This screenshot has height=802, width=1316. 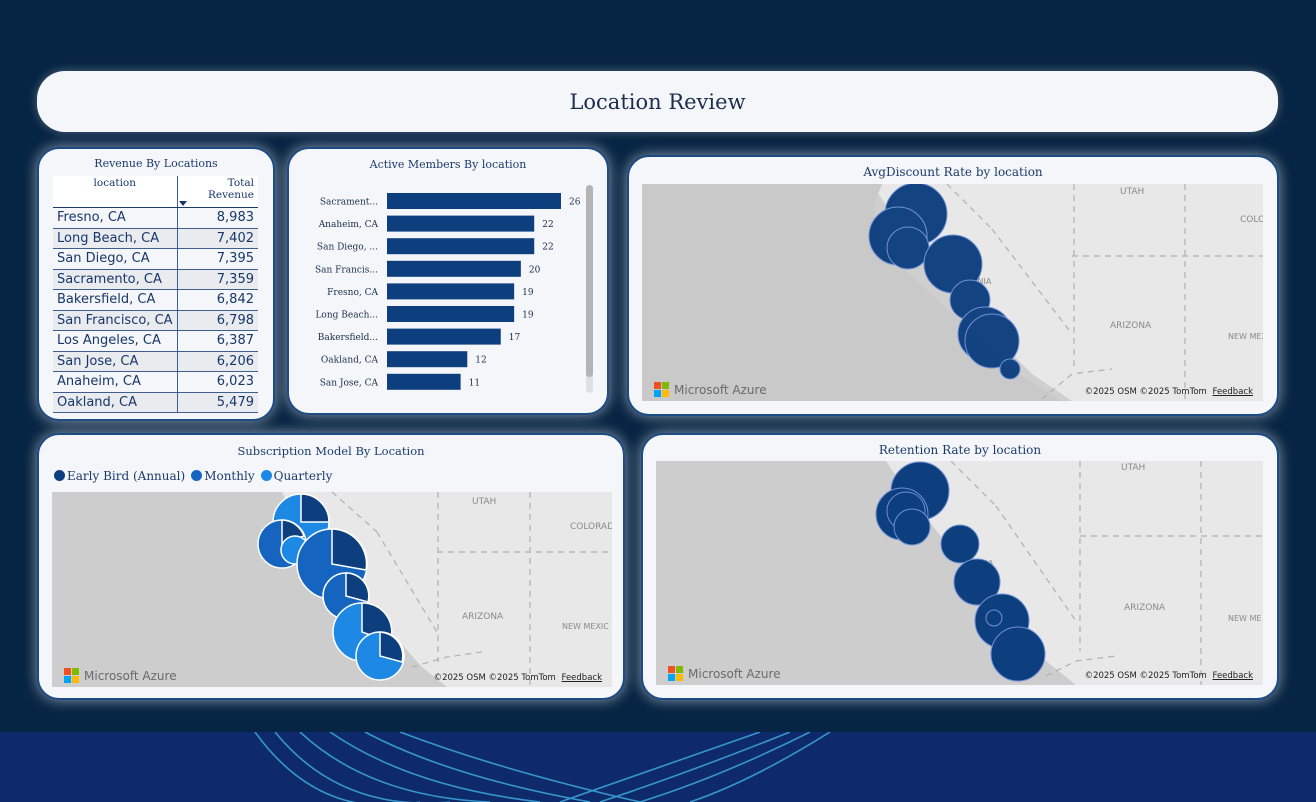 I want to click on table-row: San Diego, CA 7,395, so click(x=155, y=259).